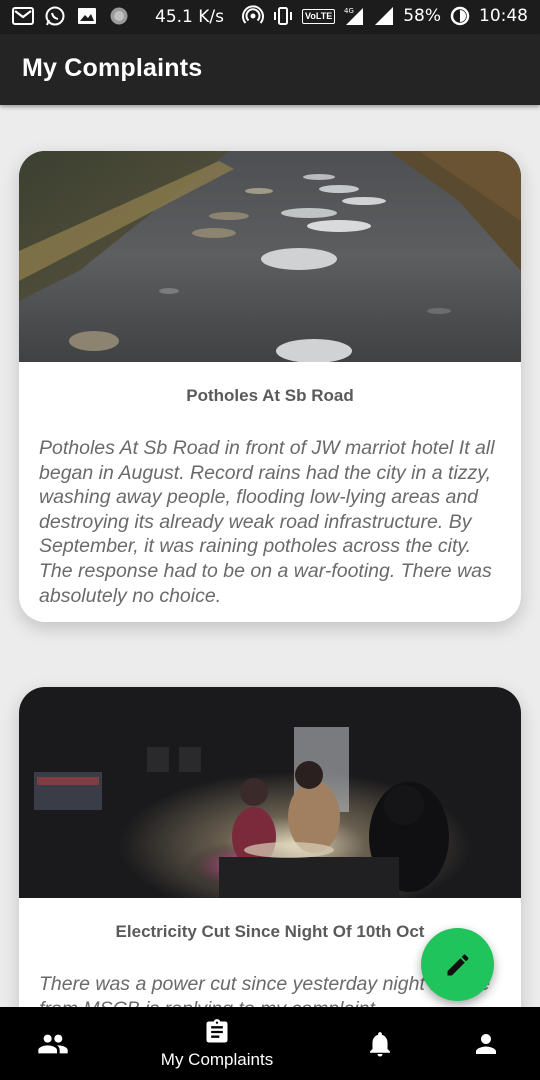 The height and width of the screenshot is (1080, 540). I want to click on clock: 10:48, so click(503, 16).